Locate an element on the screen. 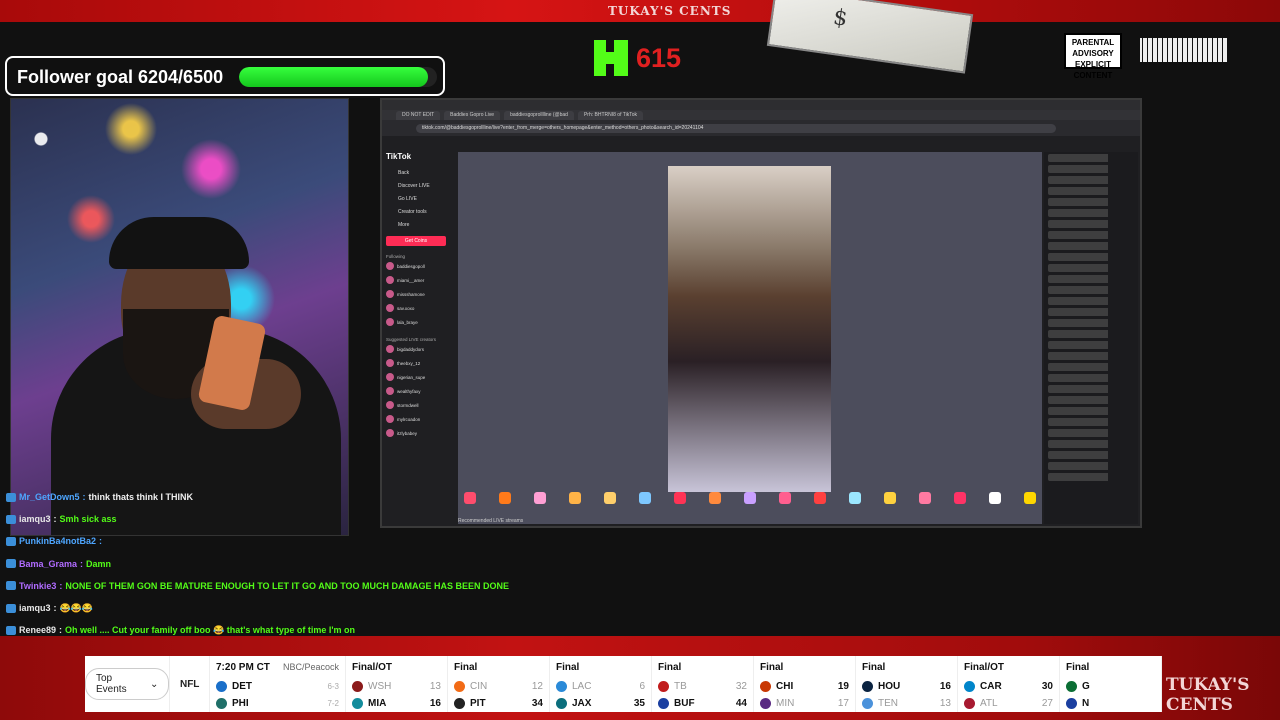  chat-message: PunkinBa4notBa2: is located at coordinates (316, 541).